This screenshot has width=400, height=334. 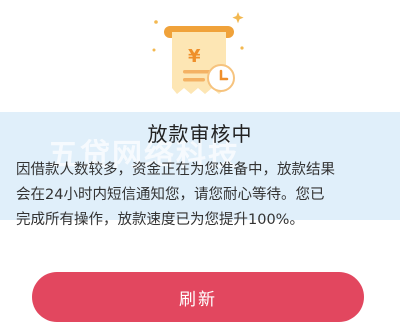 What do you see at coordinates (160, 220) in the screenshot?
I see `description-line-3: 完成所有操作，放款速度已为您提升100%。` at bounding box center [160, 220].